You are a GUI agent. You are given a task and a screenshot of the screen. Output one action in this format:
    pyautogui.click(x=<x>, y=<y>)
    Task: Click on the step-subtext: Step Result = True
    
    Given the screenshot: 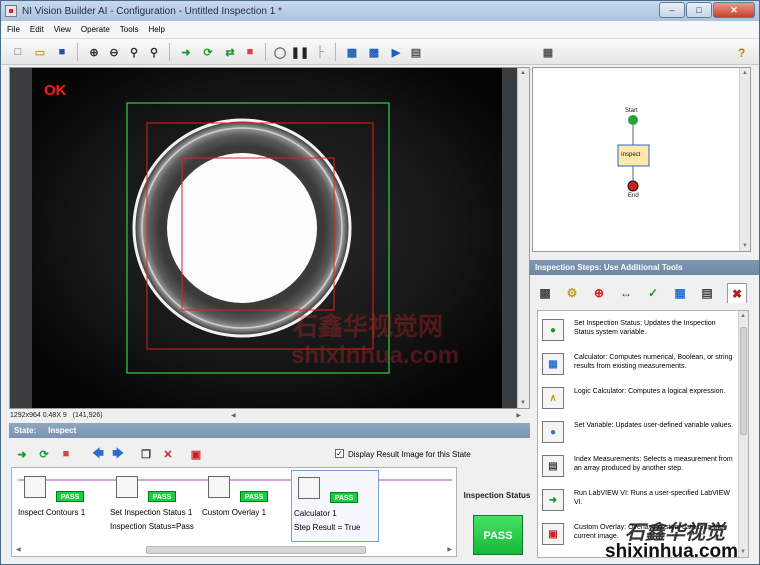 What is the action you would take?
    pyautogui.click(x=327, y=527)
    